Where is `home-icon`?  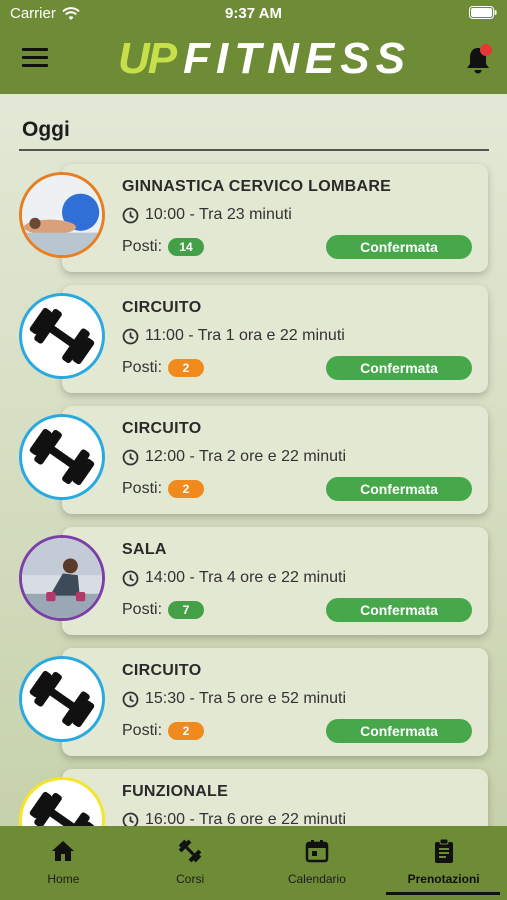
home-icon is located at coordinates (63, 851).